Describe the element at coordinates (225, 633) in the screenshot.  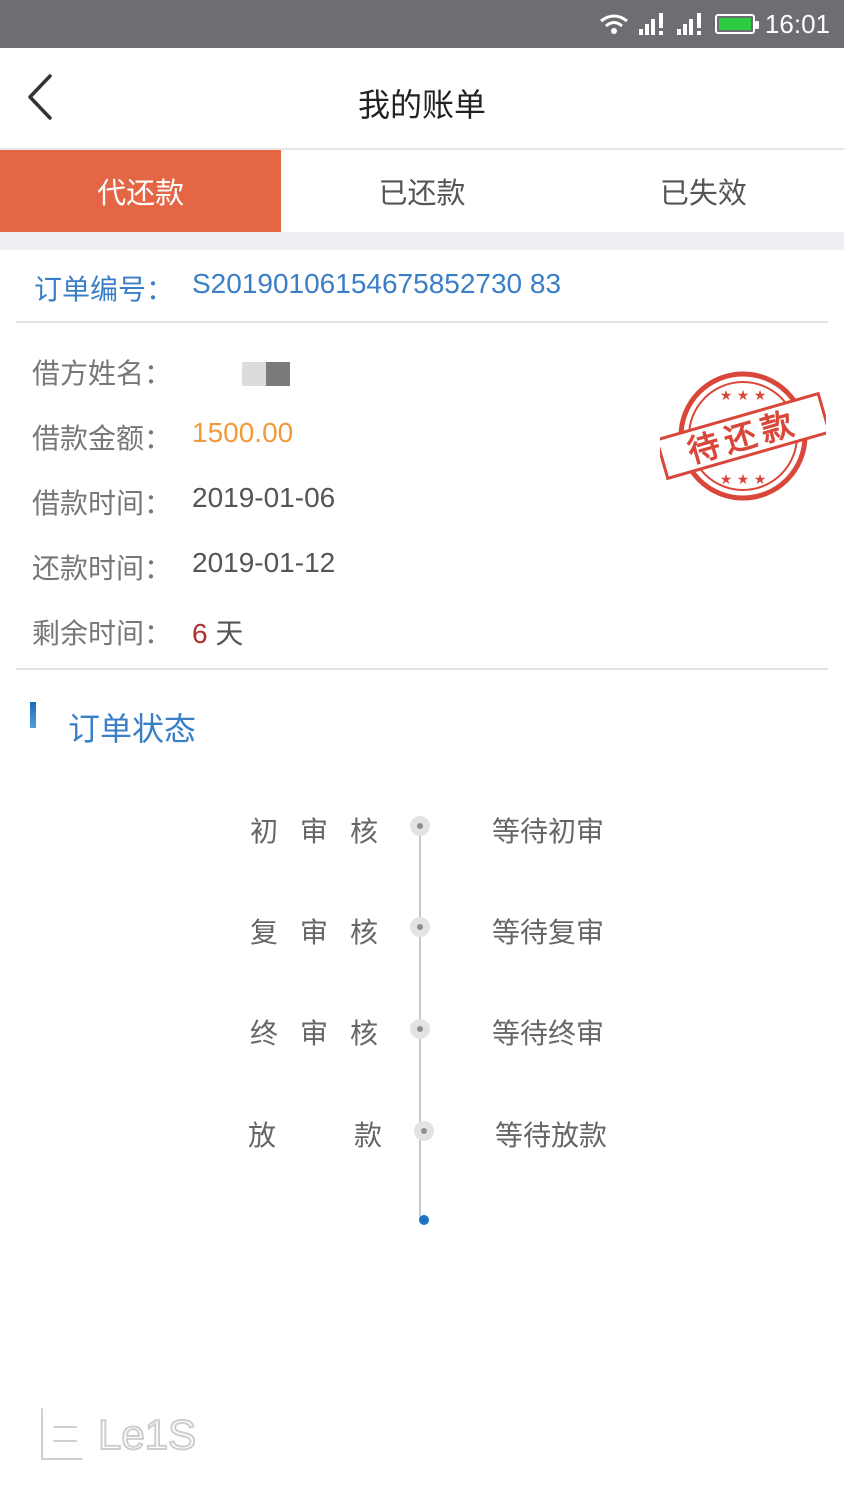
I see `remaining-days-unit: 天` at that location.